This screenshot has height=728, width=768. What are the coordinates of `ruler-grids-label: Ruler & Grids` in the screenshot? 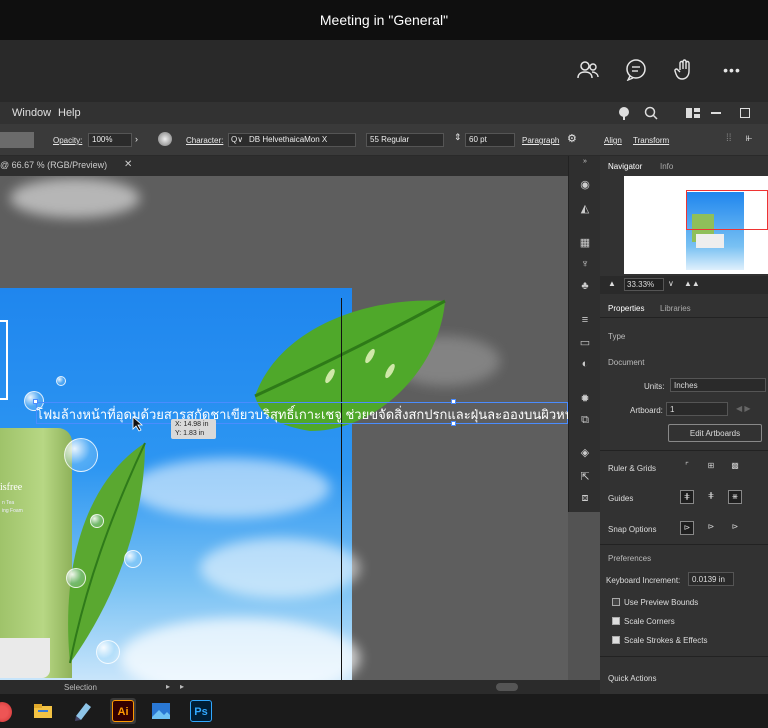 It's located at (632, 468).